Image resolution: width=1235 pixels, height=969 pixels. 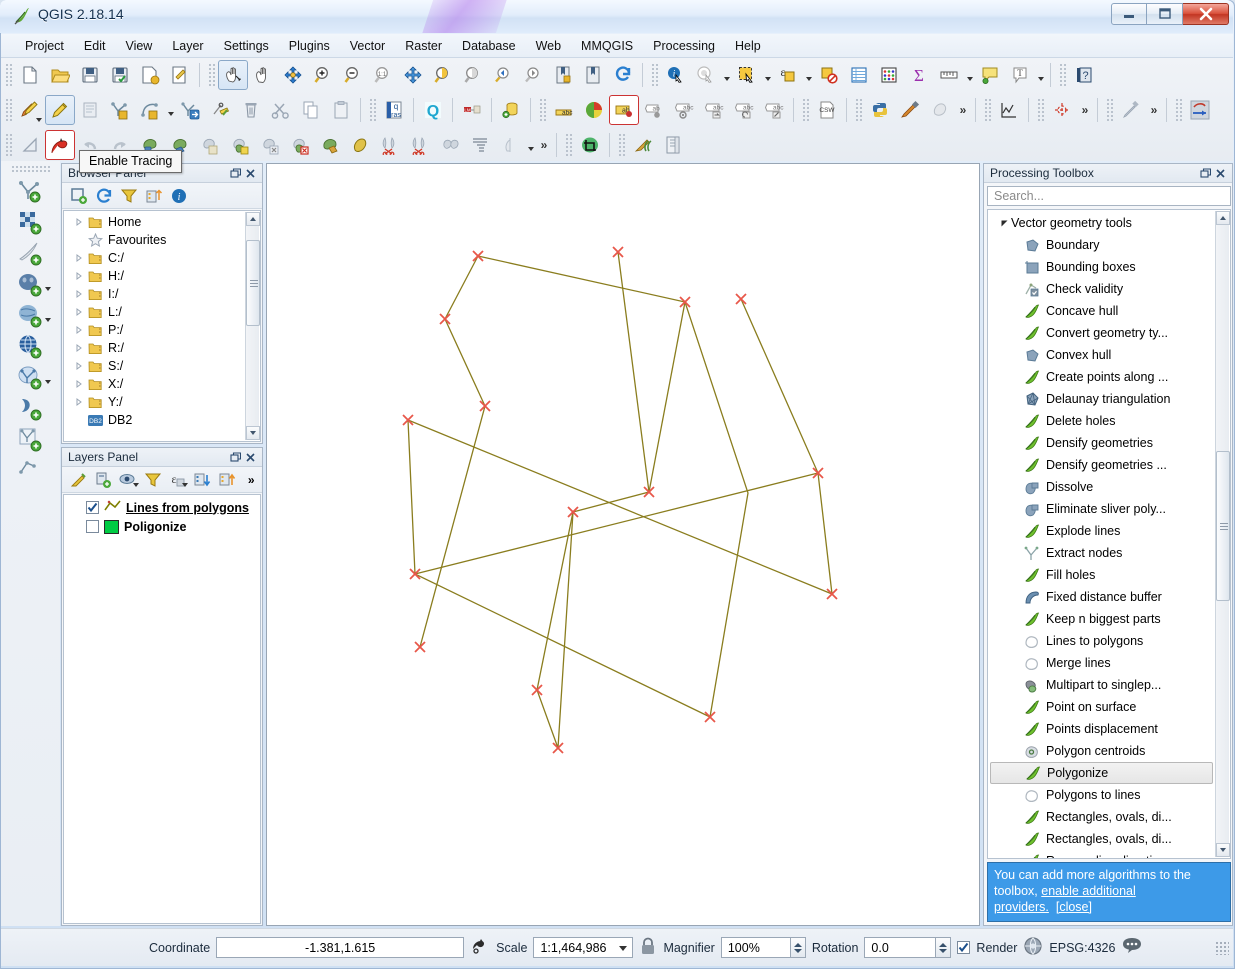 I want to click on algorithm-convex-hull: Convex hull, so click(x=1101, y=355).